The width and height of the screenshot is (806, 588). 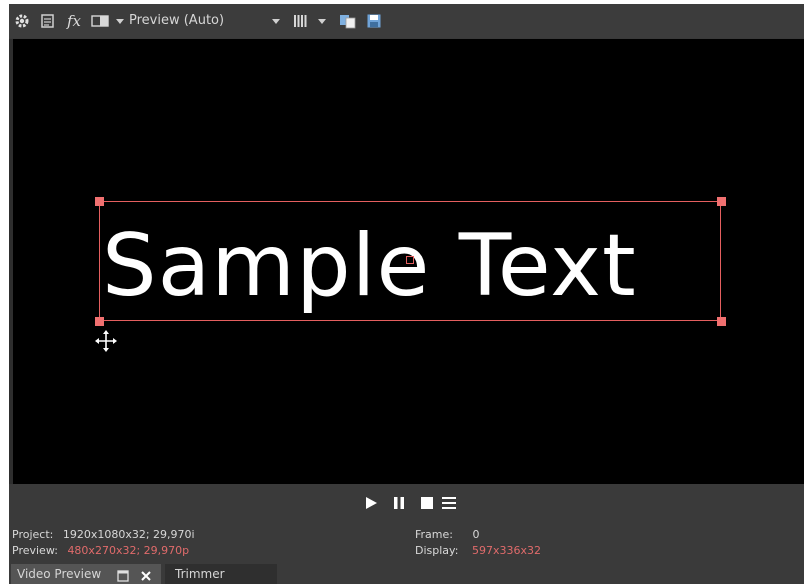 What do you see at coordinates (348, 21) in the screenshot?
I see `copy-snapshot-icon` at bounding box center [348, 21].